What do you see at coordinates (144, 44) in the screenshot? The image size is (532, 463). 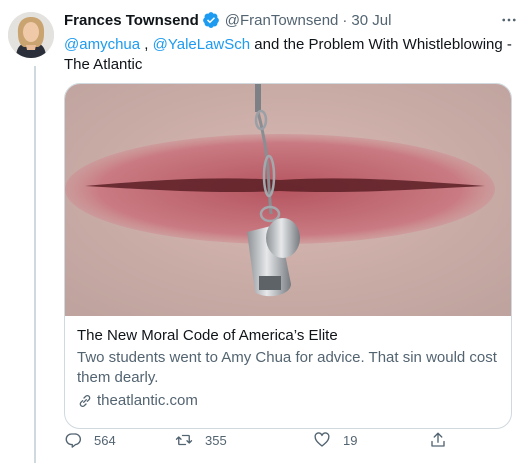 I see `text-comma: ,` at bounding box center [144, 44].